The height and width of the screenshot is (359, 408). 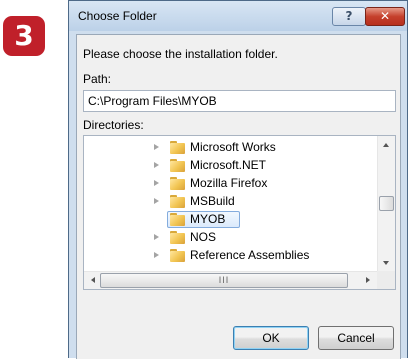 What do you see at coordinates (385, 16) in the screenshot?
I see `close-button: ✕` at bounding box center [385, 16].